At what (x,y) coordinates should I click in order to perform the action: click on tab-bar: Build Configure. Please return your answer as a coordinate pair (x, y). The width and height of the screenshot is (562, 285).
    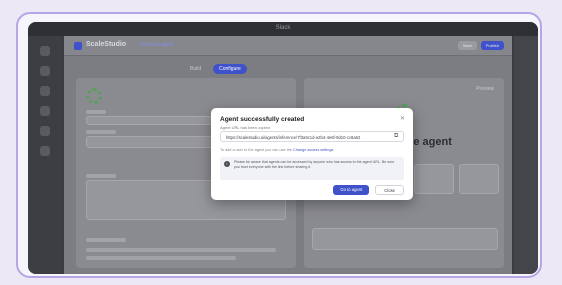
    Looking at the image, I should click on (215, 69).